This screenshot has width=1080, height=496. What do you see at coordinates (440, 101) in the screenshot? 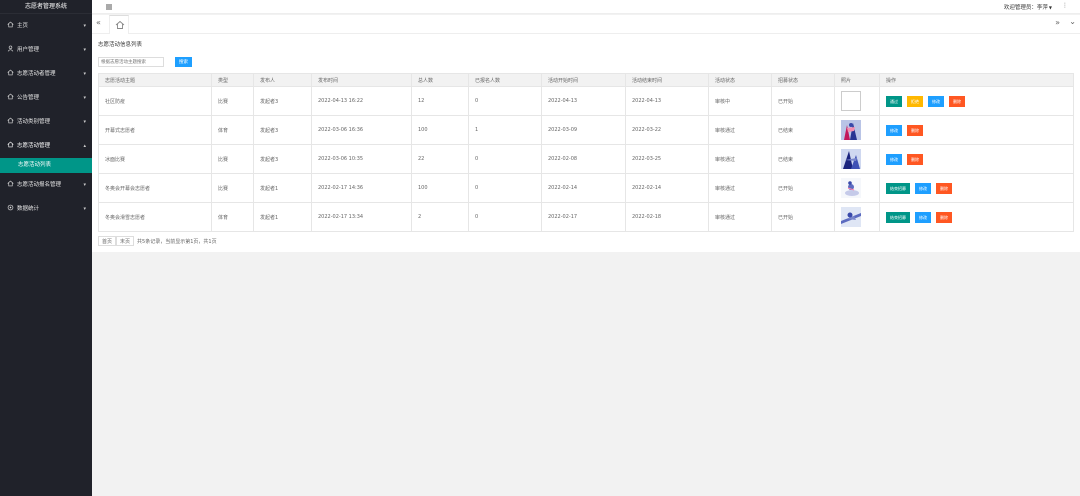
I see `cell-total: 12` at bounding box center [440, 101].